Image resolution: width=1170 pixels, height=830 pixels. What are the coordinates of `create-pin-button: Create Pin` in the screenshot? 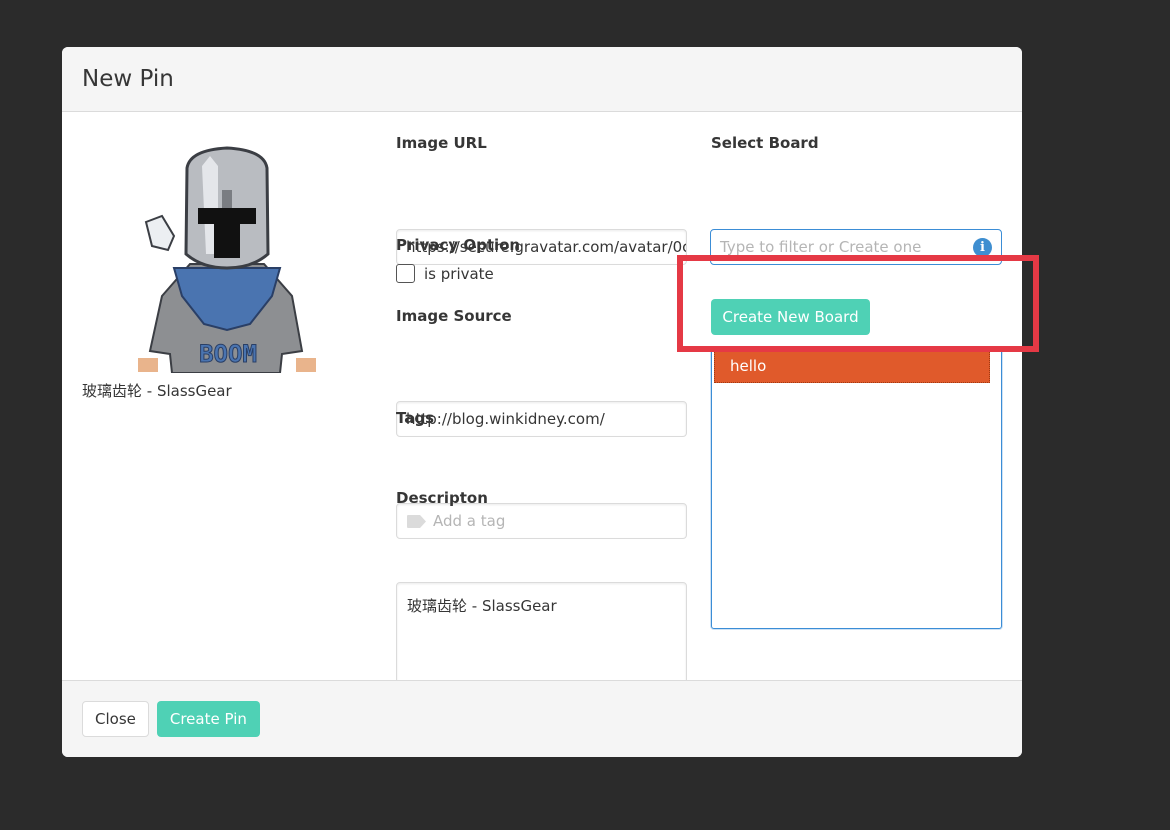 It's located at (208, 719).